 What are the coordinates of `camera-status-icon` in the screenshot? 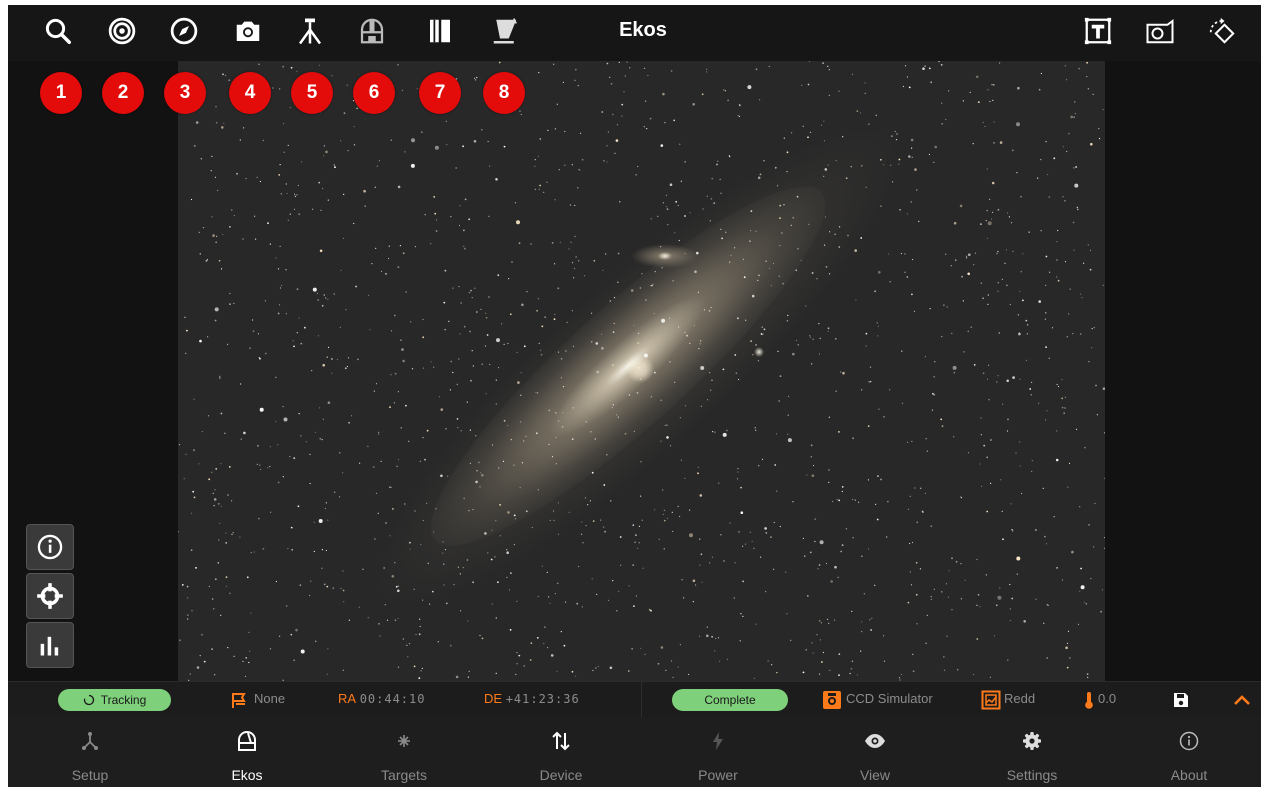 It's located at (832, 700).